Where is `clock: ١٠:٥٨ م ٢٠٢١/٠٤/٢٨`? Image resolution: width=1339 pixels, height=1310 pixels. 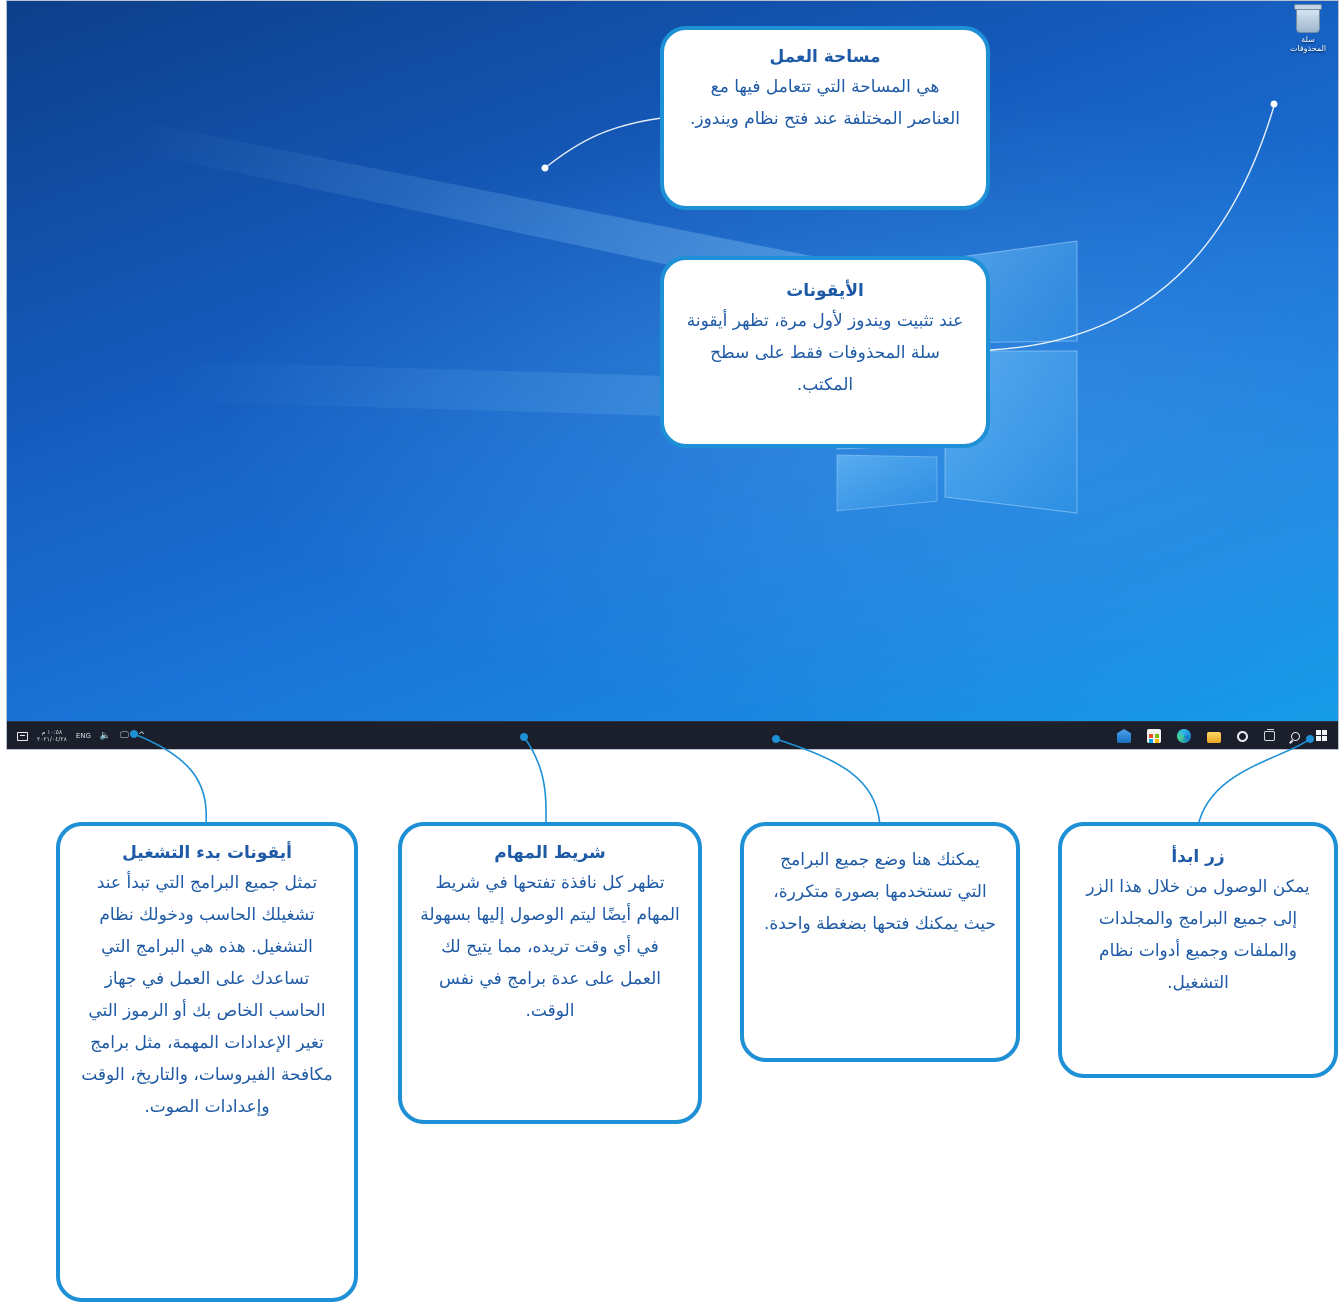 clock: ١٠:٥٨ م ٢٠٢١/٠٤/٢٨ is located at coordinates (52, 736).